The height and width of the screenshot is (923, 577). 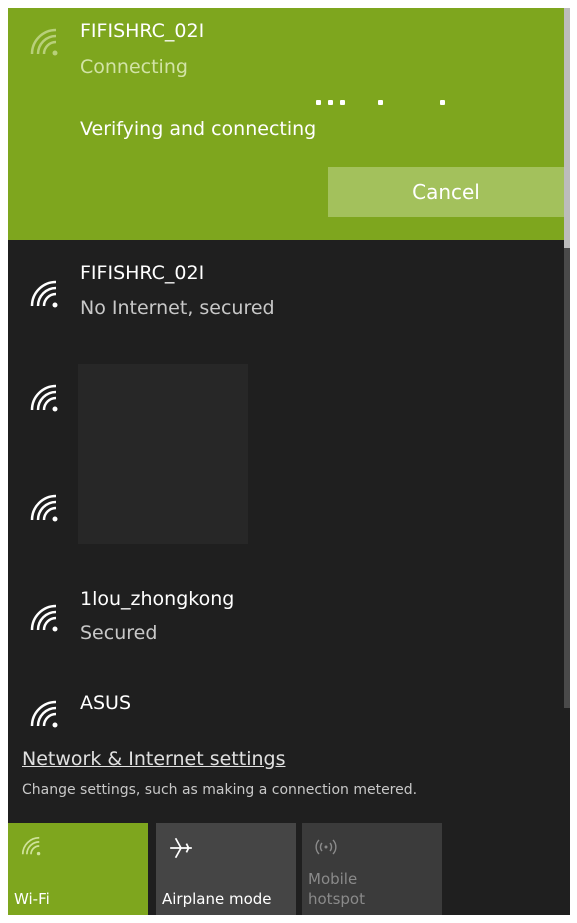 I want to click on verify-status-text: Verifying and connecting, so click(x=198, y=129).